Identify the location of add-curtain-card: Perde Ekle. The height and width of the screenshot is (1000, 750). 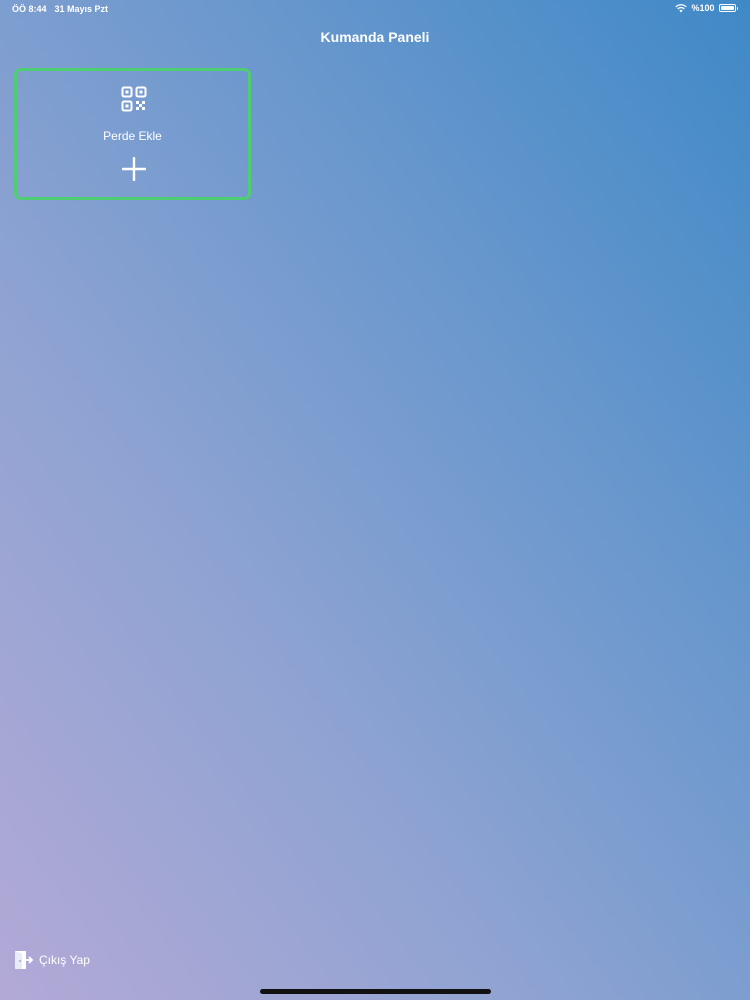
(132, 134).